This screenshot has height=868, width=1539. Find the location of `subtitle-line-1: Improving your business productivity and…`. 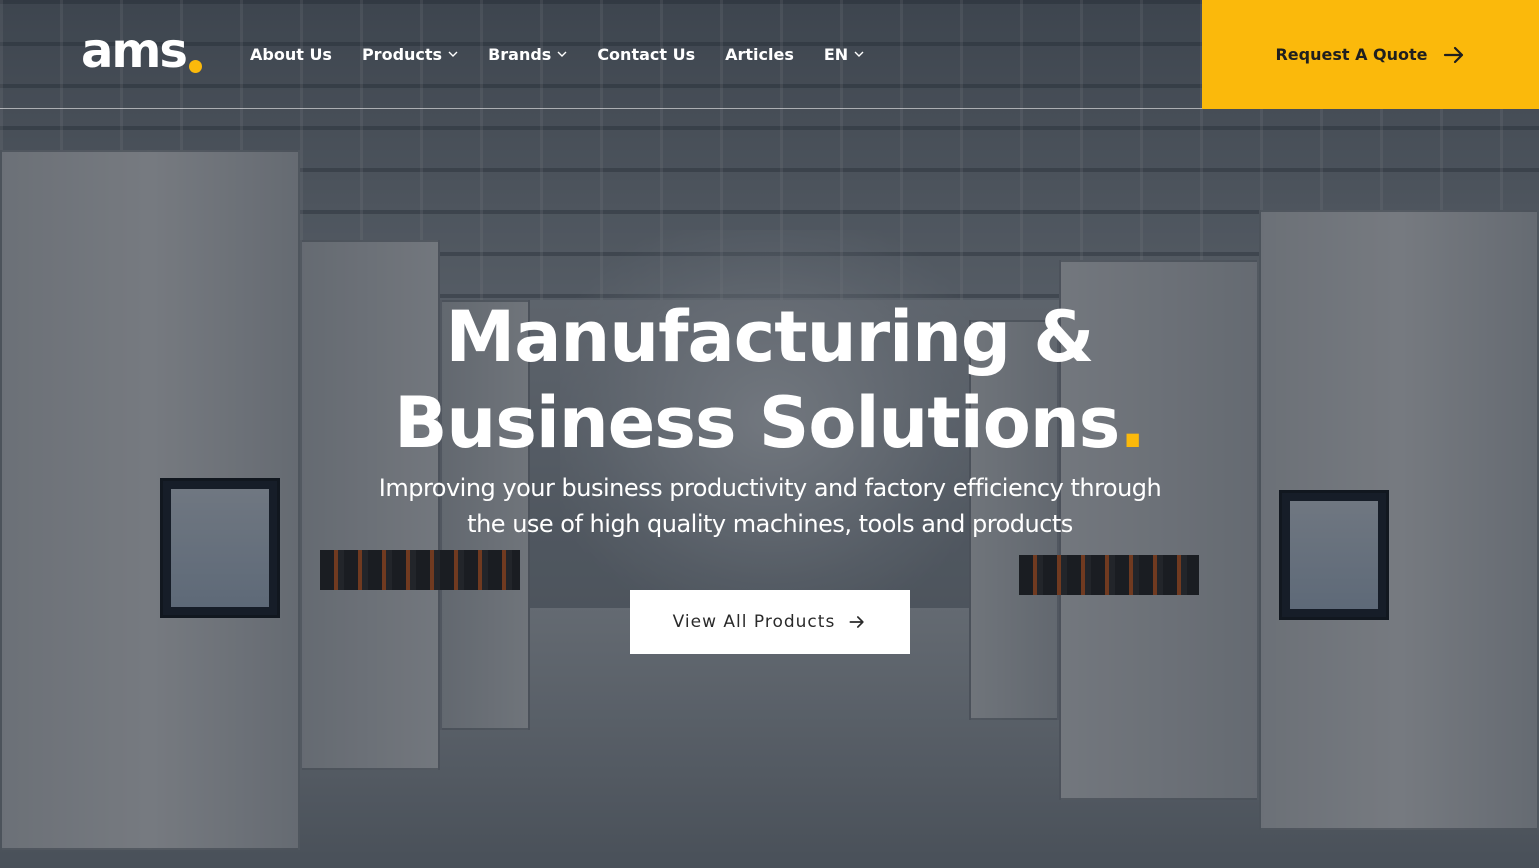

subtitle-line-1: Improving your business productivity and… is located at coordinates (770, 488).